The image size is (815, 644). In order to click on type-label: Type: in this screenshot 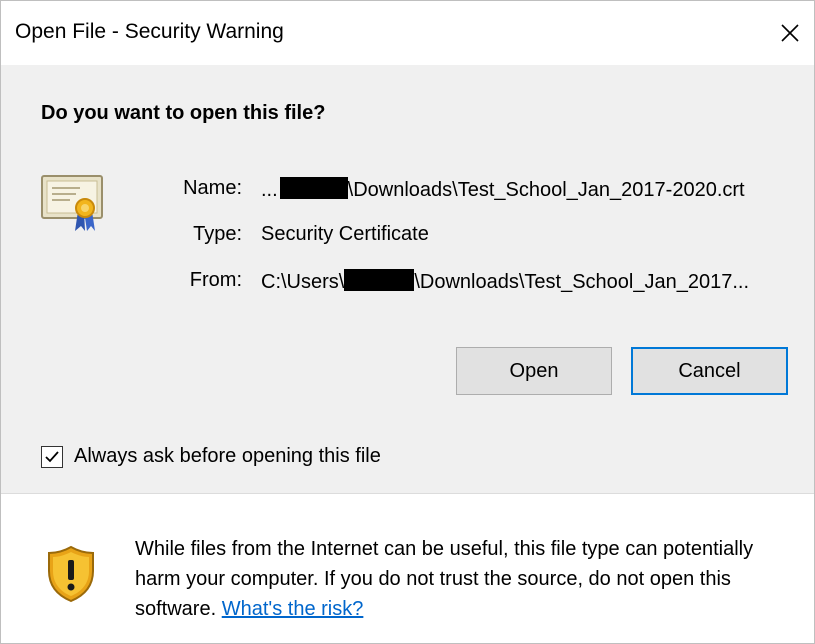, I will do `click(217, 234)`.